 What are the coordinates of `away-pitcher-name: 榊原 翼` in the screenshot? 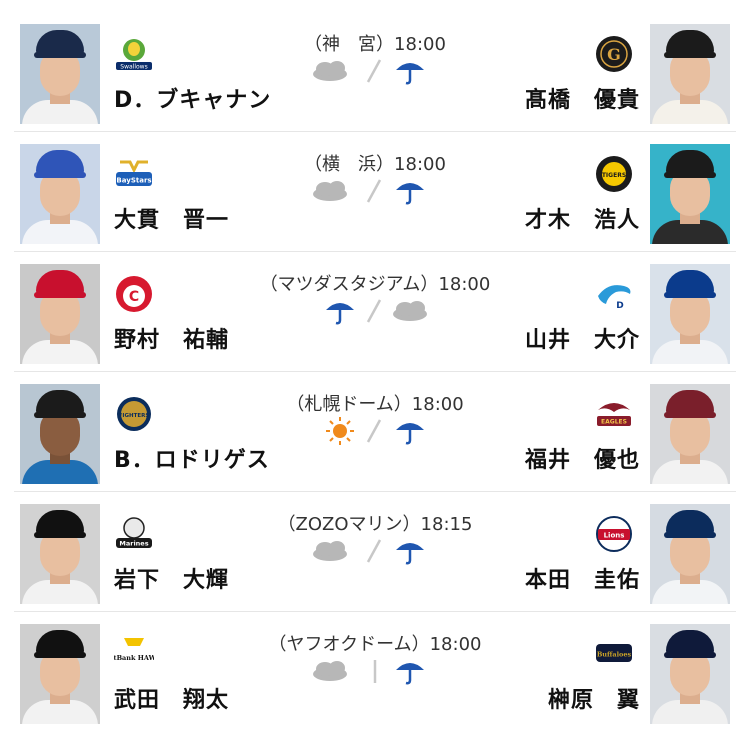 It's located at (594, 698).